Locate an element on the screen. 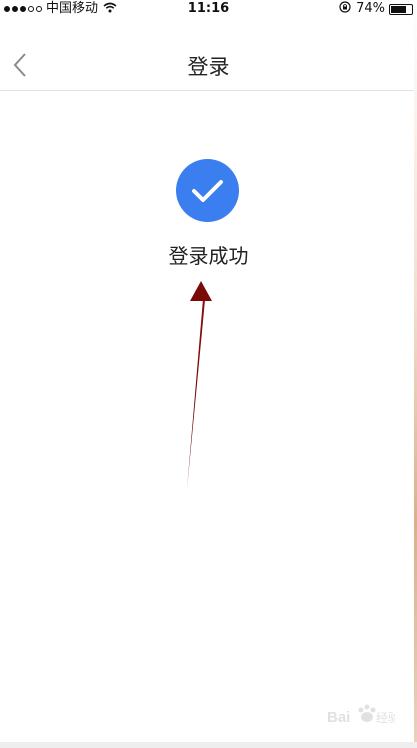  battery-level is located at coordinates (398, 9).